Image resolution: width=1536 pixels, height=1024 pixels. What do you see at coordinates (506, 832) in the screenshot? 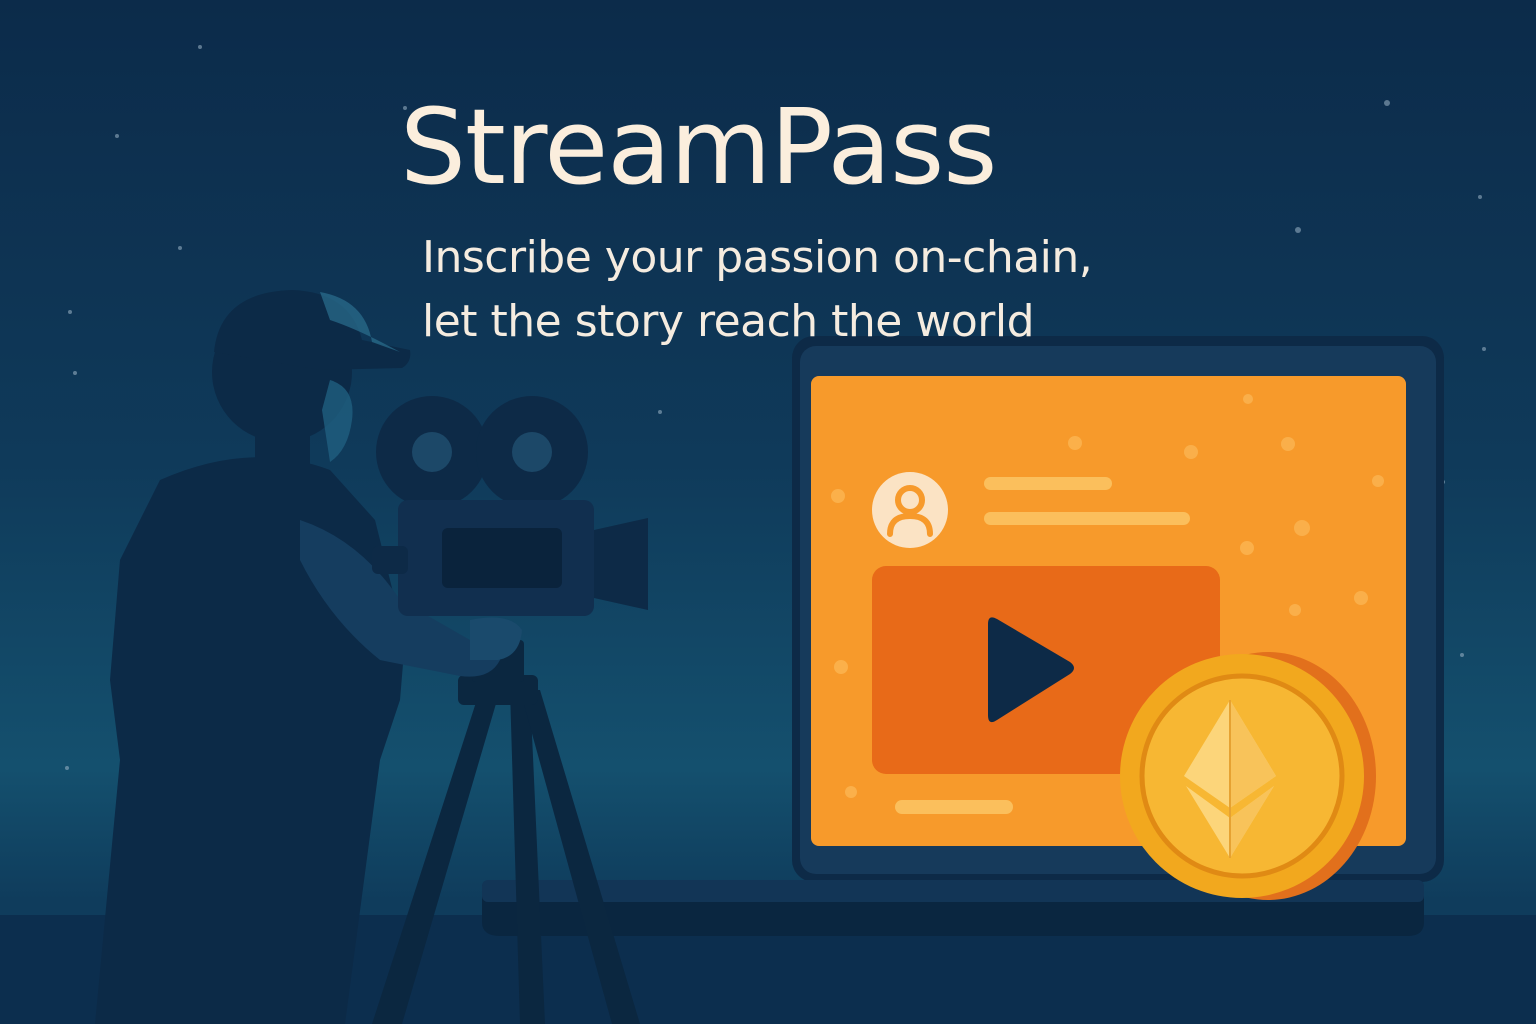
I see `tripod-icon` at bounding box center [506, 832].